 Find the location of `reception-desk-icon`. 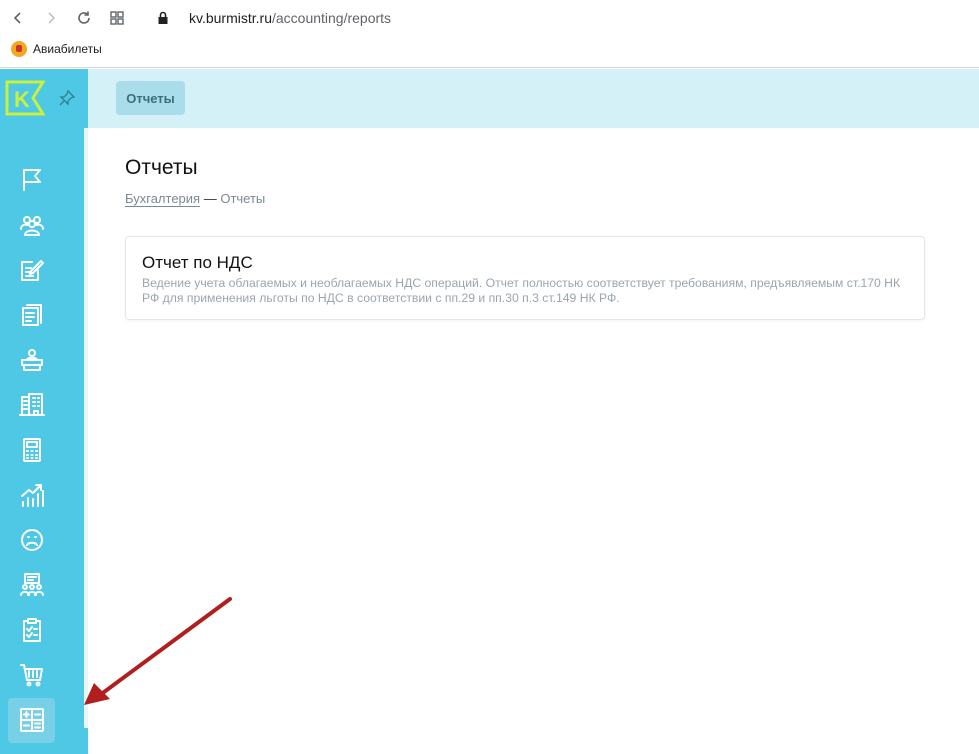

reception-desk-icon is located at coordinates (32, 360).